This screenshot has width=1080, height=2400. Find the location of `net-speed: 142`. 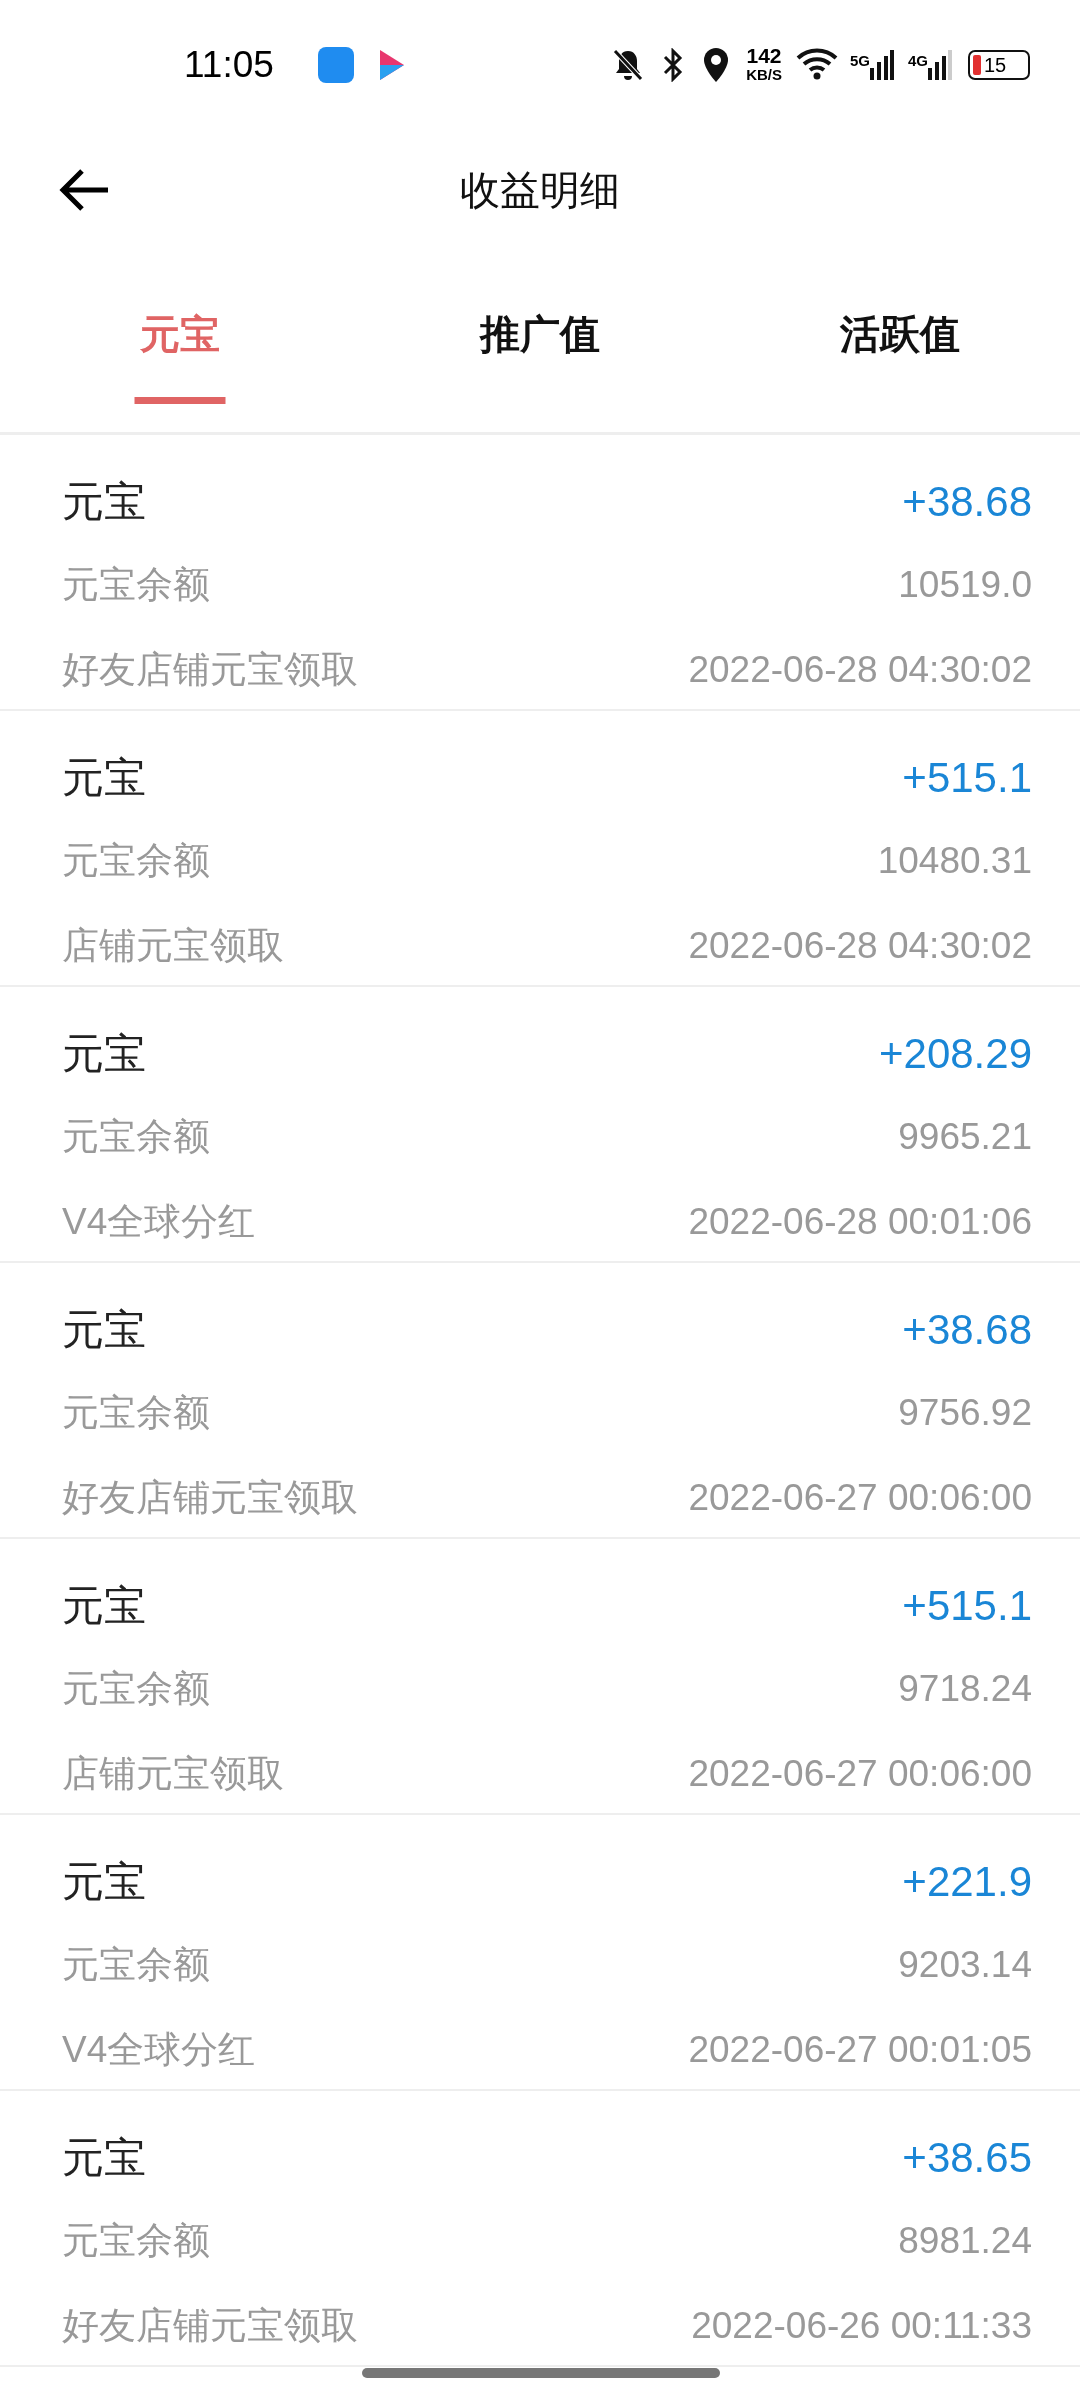

net-speed: 142 is located at coordinates (764, 55).